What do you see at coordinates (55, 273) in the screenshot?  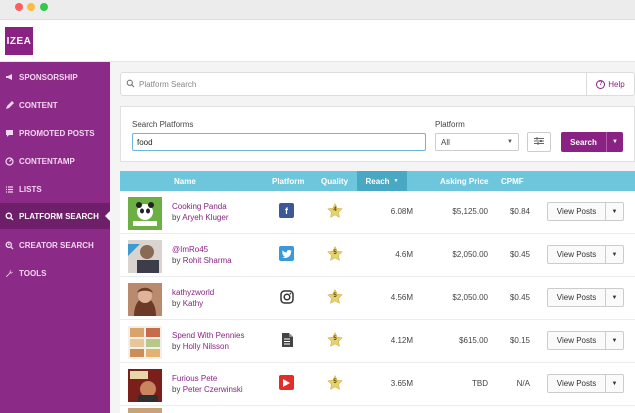 I see `sidebar-item-tools: TOOLS` at bounding box center [55, 273].